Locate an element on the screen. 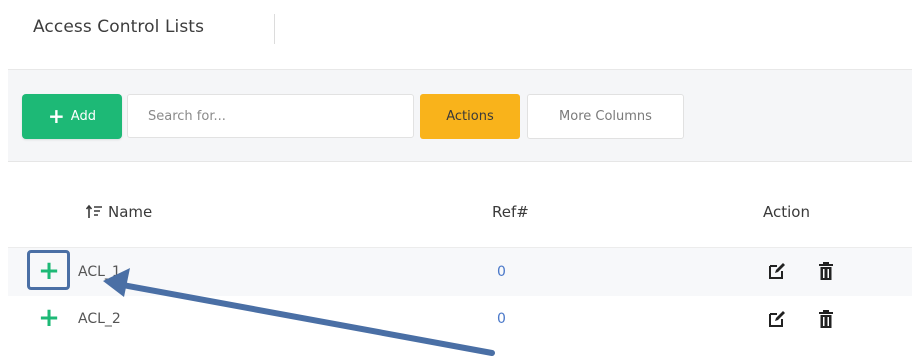 This screenshot has height=363, width=912. page-title: Access Control Lists is located at coordinates (119, 27).